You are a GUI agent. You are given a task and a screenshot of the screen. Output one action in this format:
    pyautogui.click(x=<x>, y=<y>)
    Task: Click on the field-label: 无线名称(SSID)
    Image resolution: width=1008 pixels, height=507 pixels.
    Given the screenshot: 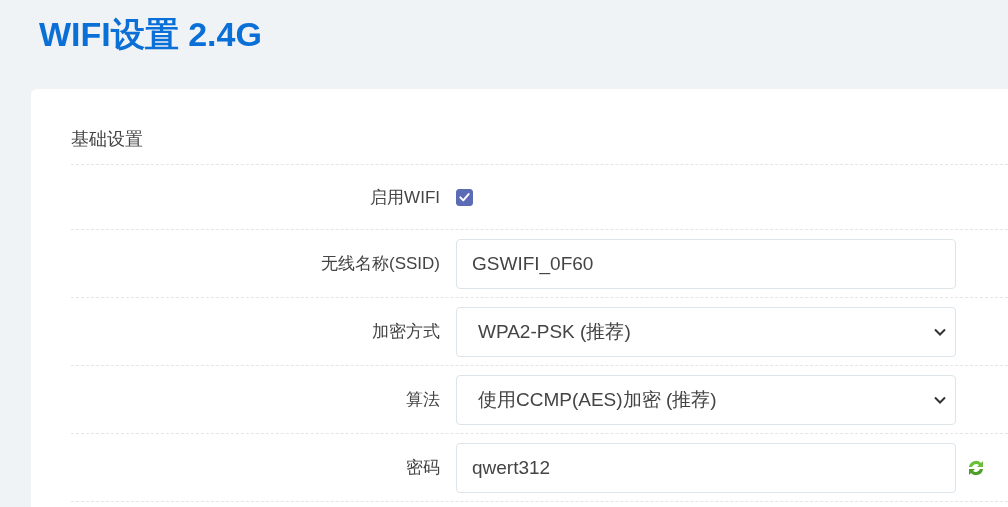 What is the action you would take?
    pyautogui.click(x=380, y=264)
    